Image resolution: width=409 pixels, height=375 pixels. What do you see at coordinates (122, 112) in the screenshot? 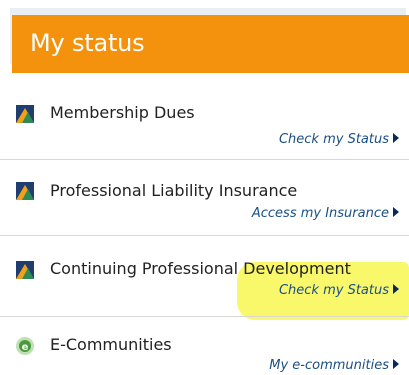
I see `item-title: Membership Dues` at bounding box center [122, 112].